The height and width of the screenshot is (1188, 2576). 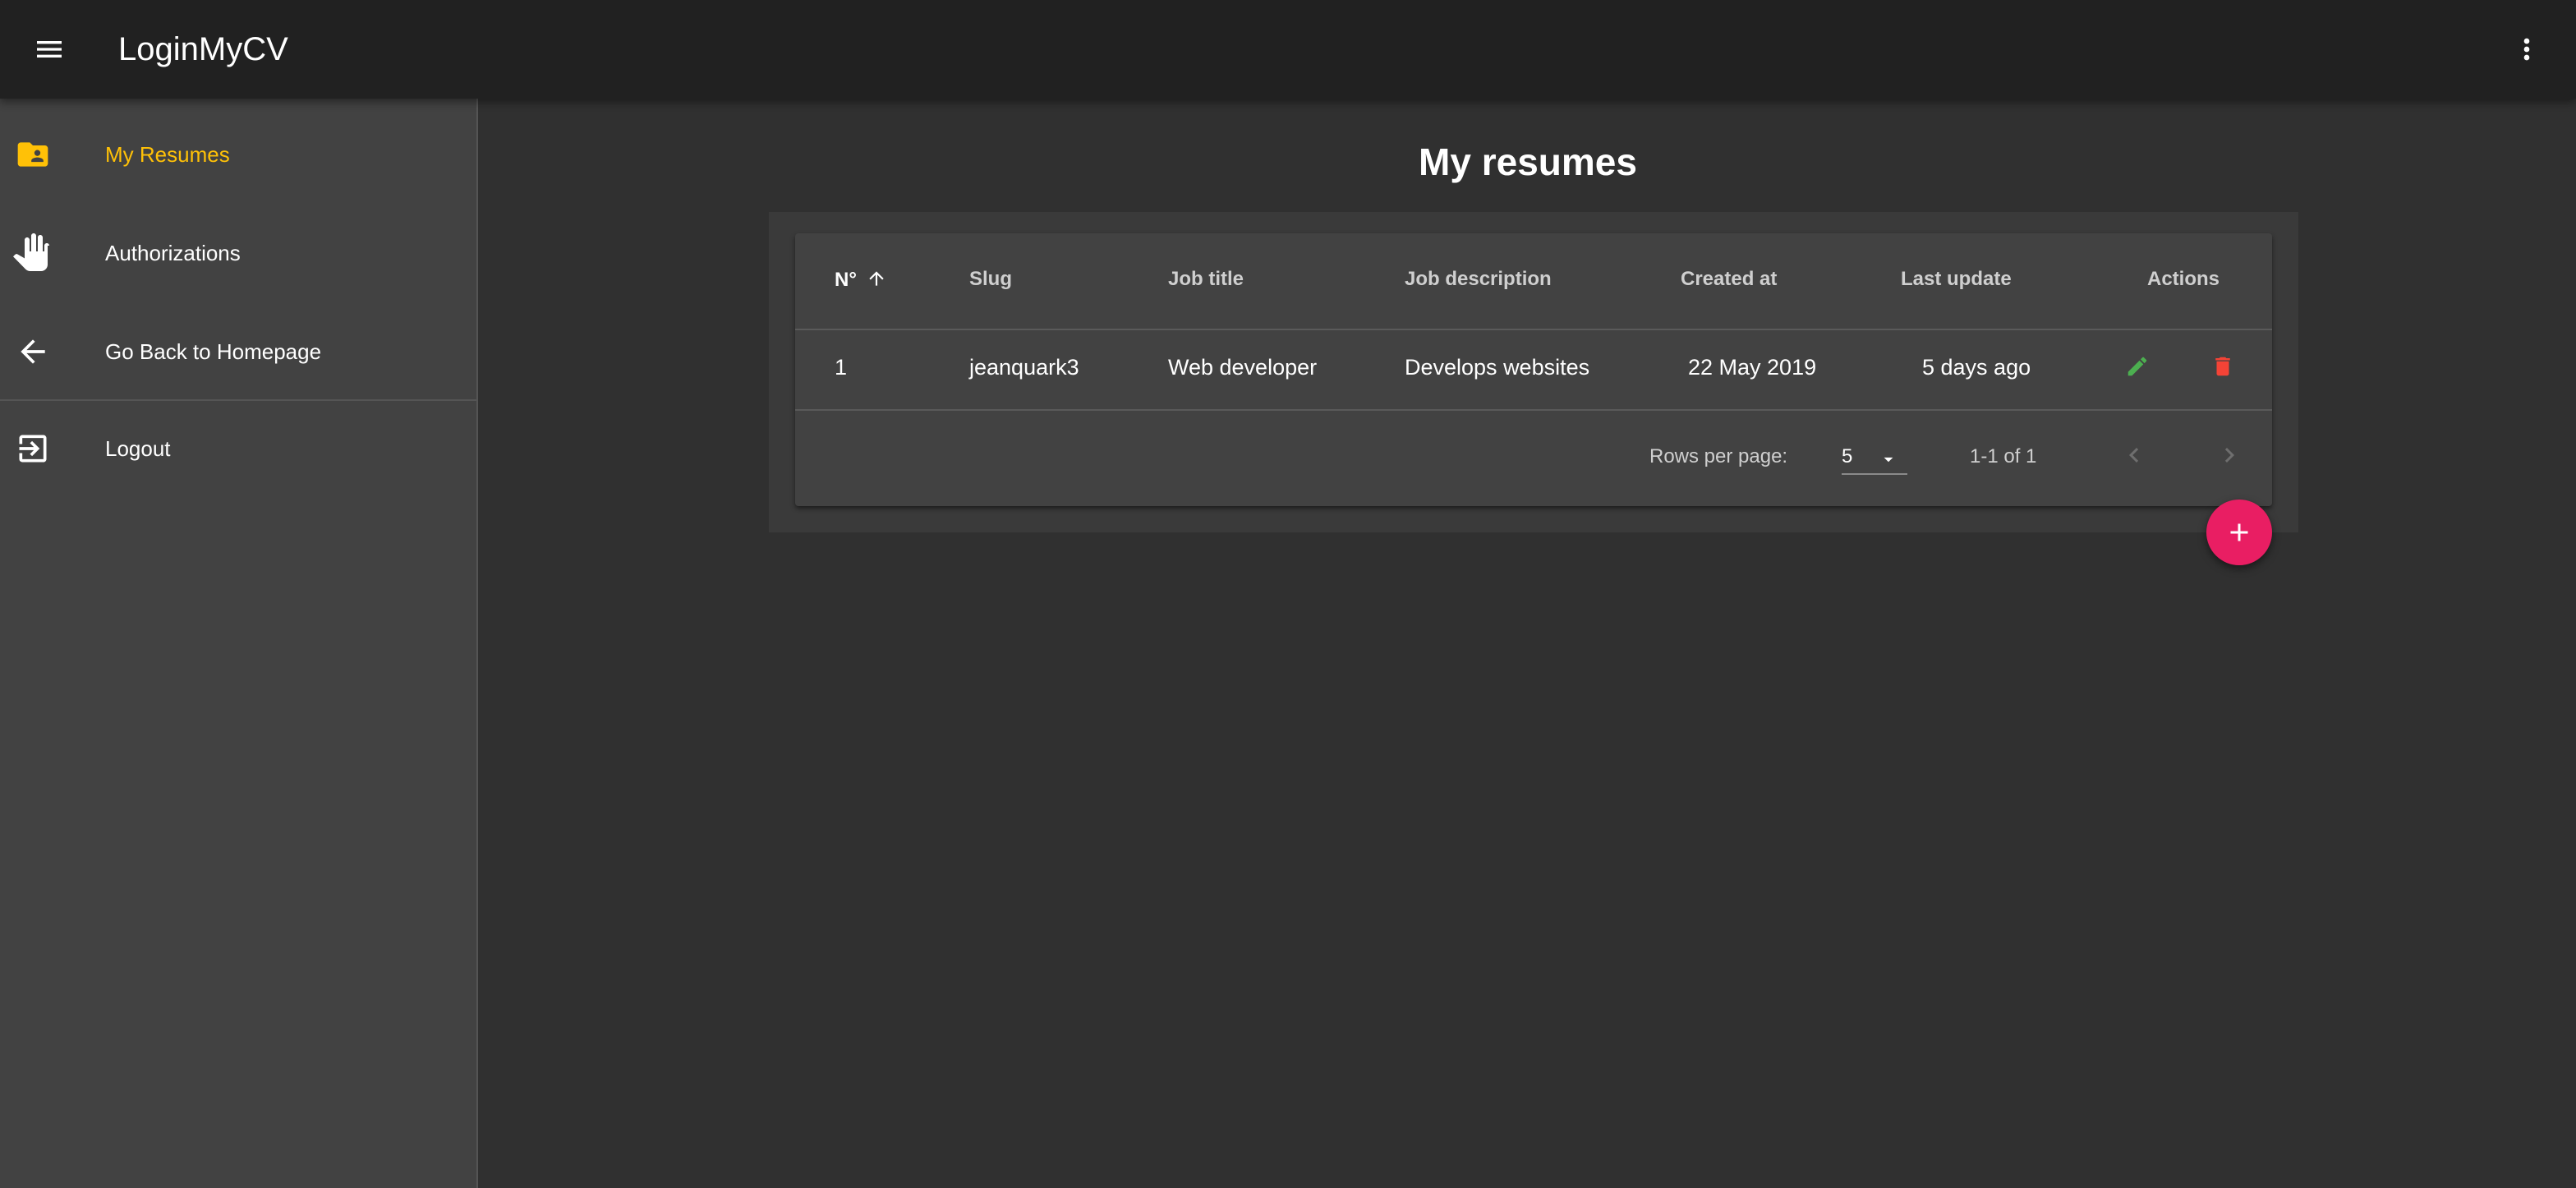 What do you see at coordinates (167, 154) in the screenshot?
I see `sidebar-item-label: My Resumes` at bounding box center [167, 154].